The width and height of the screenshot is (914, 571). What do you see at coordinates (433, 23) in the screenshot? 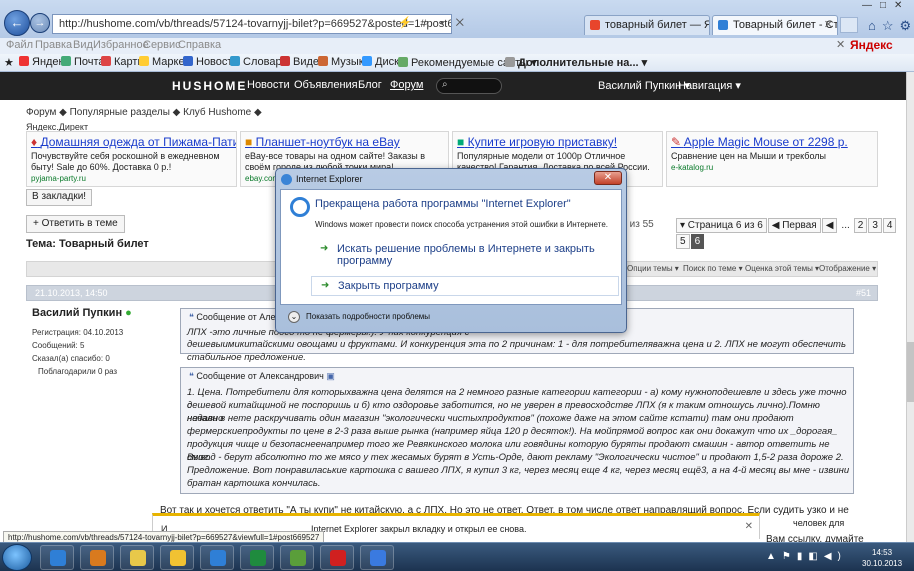
I see `address-tools-icons: ⚡ ⌕ ▾ ✕` at bounding box center [433, 23].